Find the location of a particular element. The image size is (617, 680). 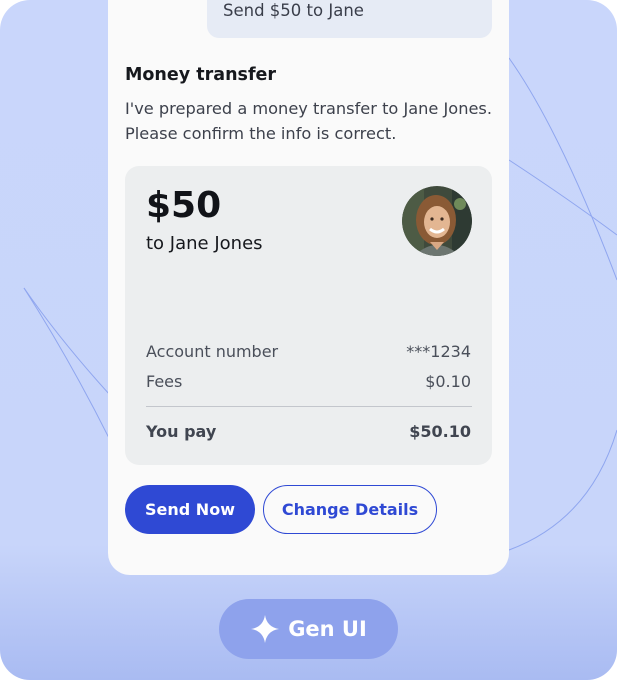

user-message-bubble: Send $50 to Jane is located at coordinates (349, 19).